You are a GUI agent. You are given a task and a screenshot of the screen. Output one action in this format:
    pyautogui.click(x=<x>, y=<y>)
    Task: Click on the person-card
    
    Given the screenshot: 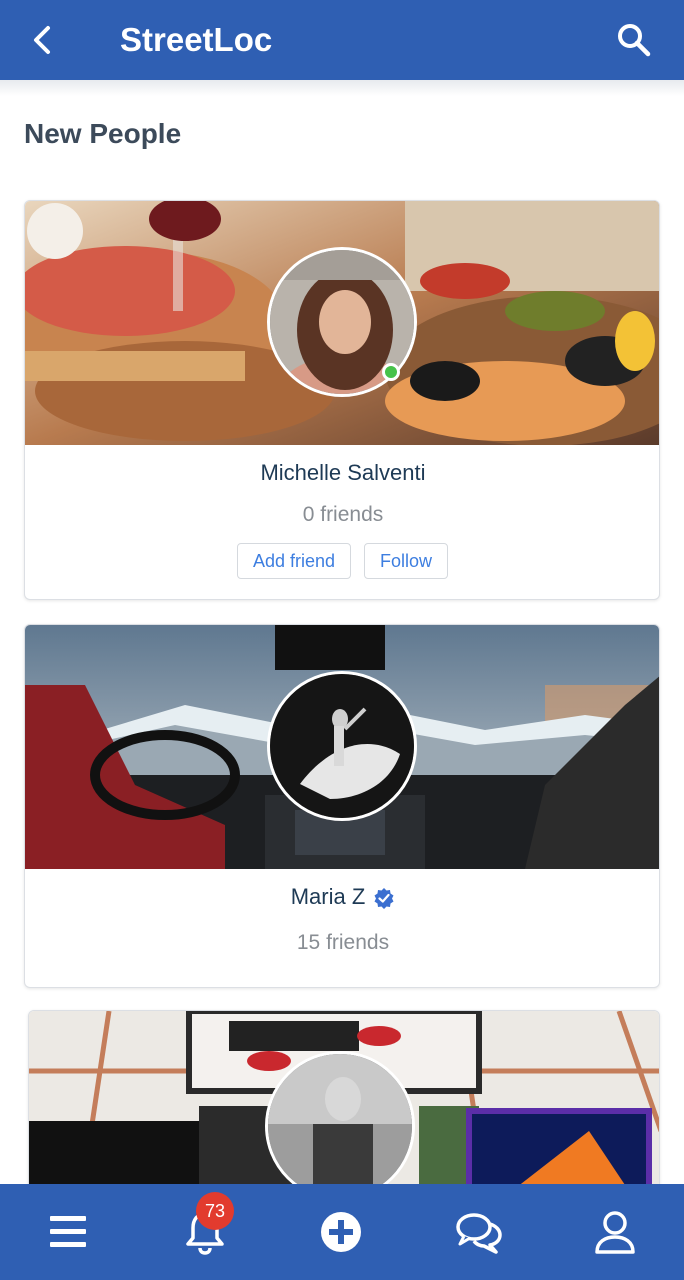 What is the action you would take?
    pyautogui.click(x=344, y=1110)
    